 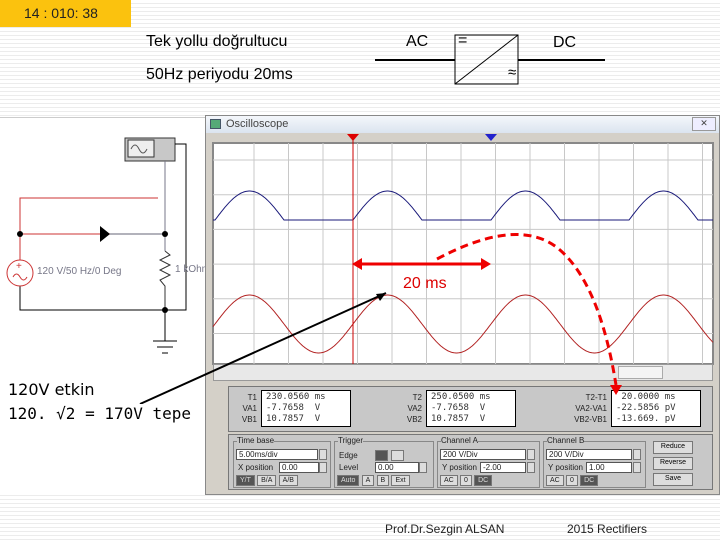 I want to click on rms-note: 120V etkin, so click(x=51, y=389).